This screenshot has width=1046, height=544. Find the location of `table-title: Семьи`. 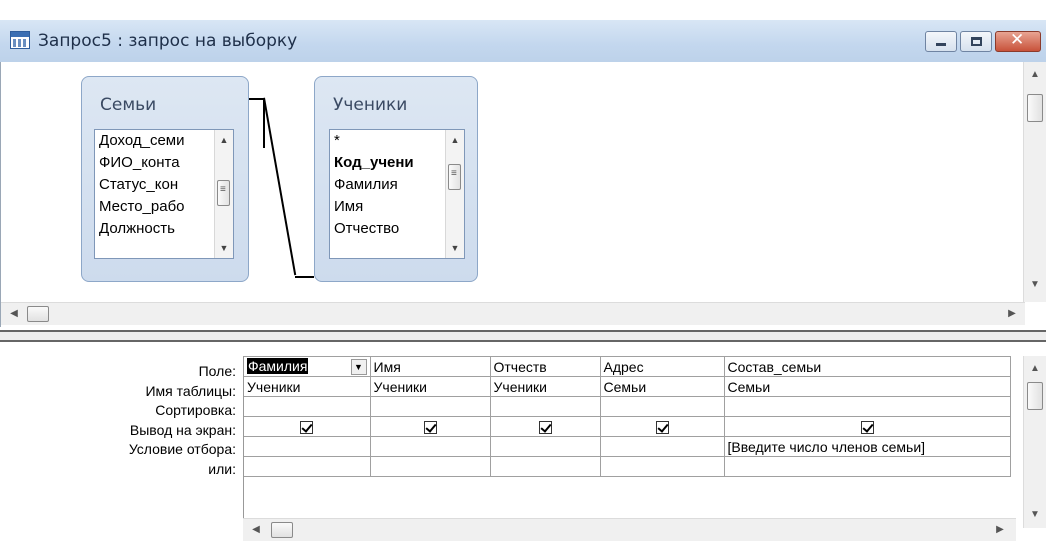

table-title: Семьи is located at coordinates (128, 105).